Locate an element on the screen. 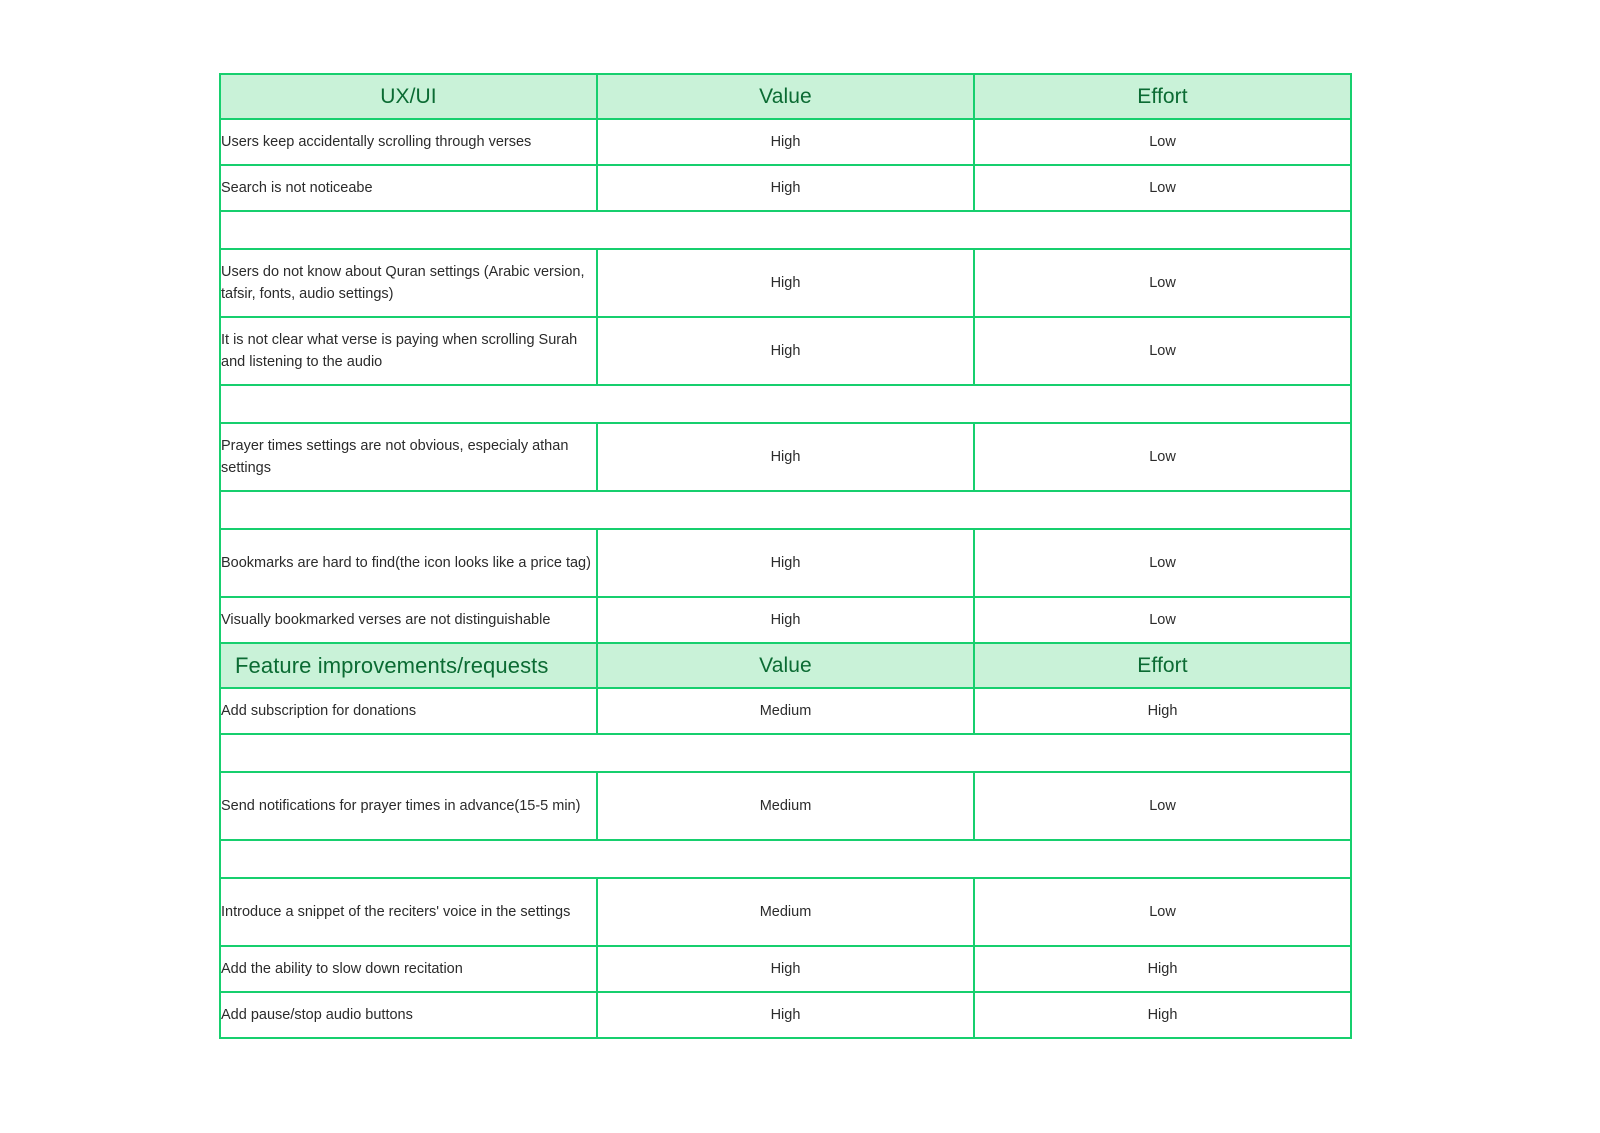 The image size is (1600, 1133). table-header-row: Feature improvements/requests Value Effort is located at coordinates (785, 665).